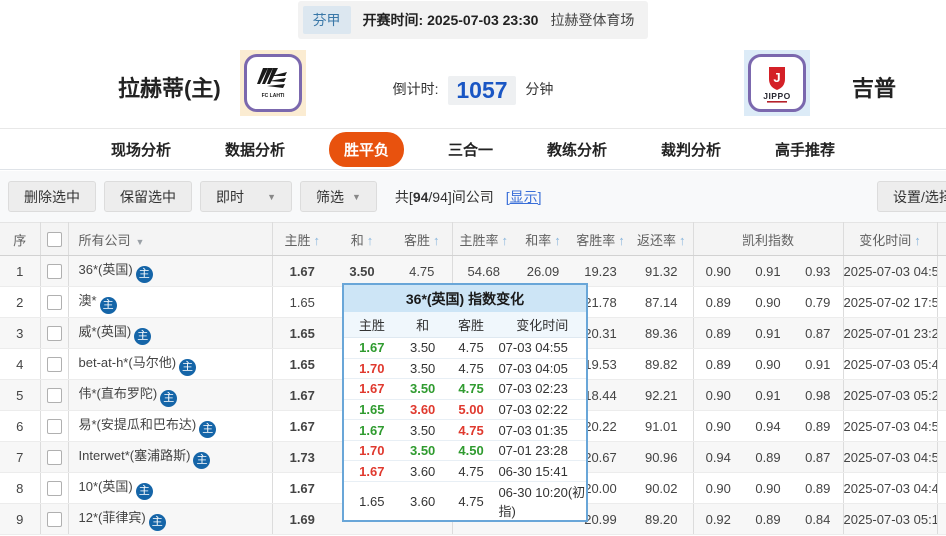  Describe the element at coordinates (246, 196) in the screenshot. I see `instant-odds-dropdown: 即时 ▼` at that location.